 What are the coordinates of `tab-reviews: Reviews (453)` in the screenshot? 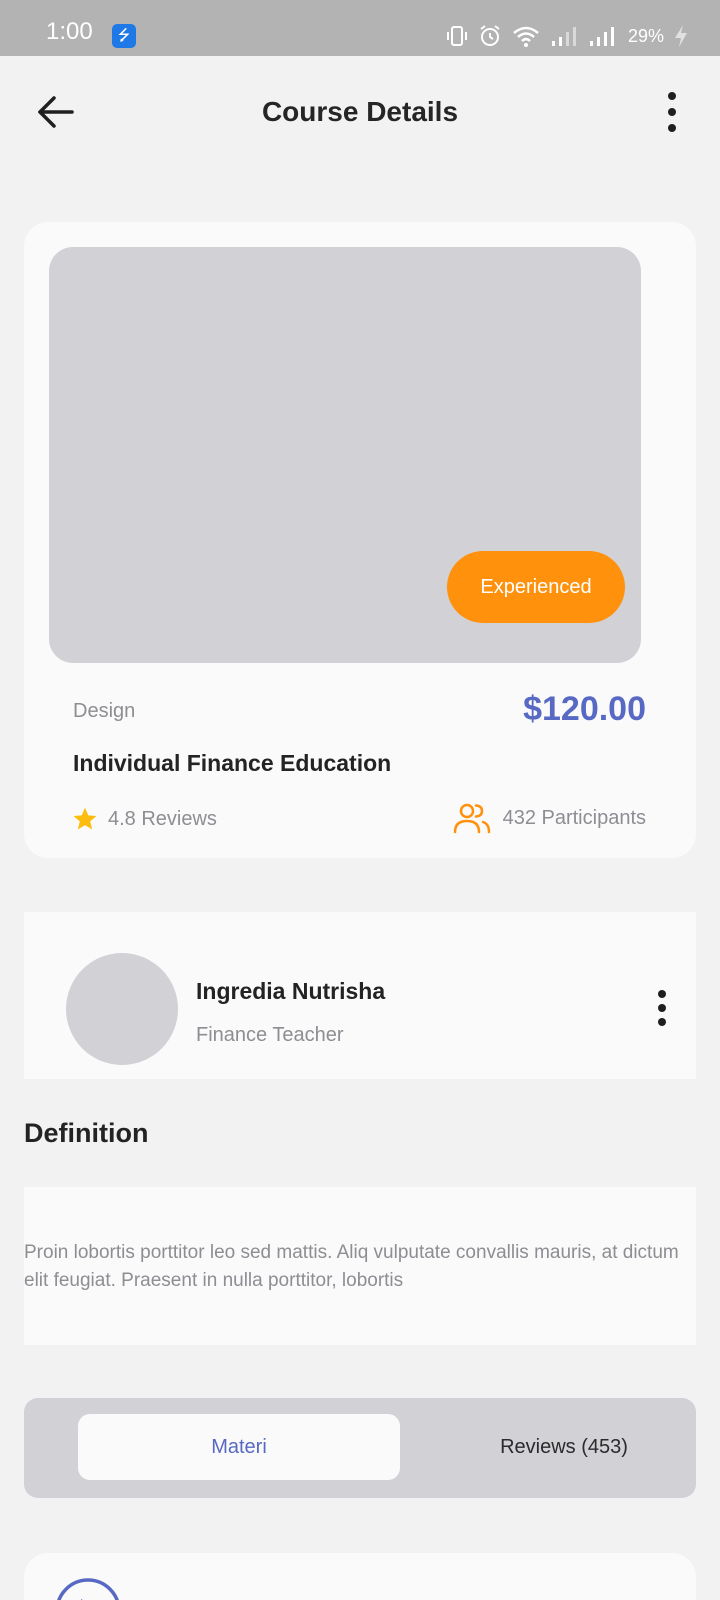 It's located at (564, 1447).